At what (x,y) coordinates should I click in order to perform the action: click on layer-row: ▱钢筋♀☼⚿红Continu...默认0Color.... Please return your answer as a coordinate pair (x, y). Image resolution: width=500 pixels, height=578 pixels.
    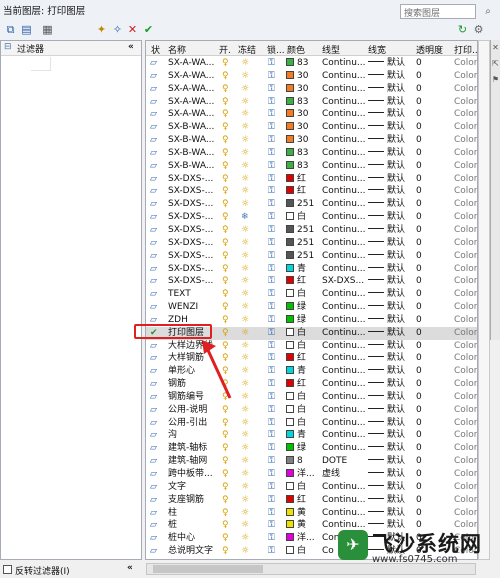
    Looking at the image, I should click on (311, 384).